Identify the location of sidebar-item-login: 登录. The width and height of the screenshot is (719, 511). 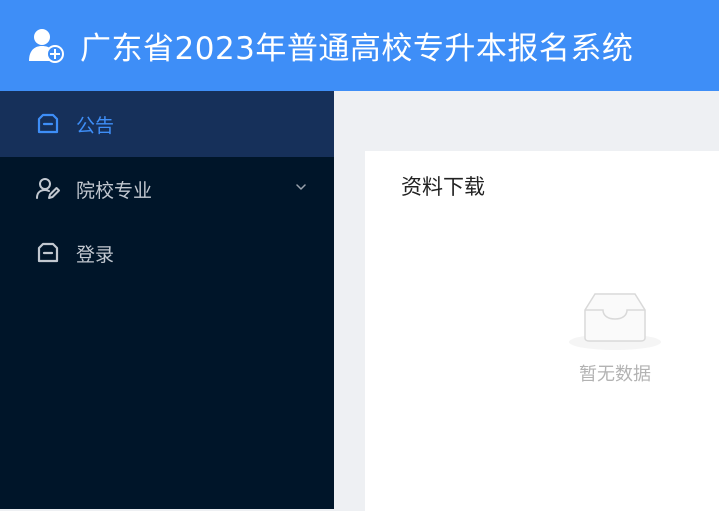
(167, 253).